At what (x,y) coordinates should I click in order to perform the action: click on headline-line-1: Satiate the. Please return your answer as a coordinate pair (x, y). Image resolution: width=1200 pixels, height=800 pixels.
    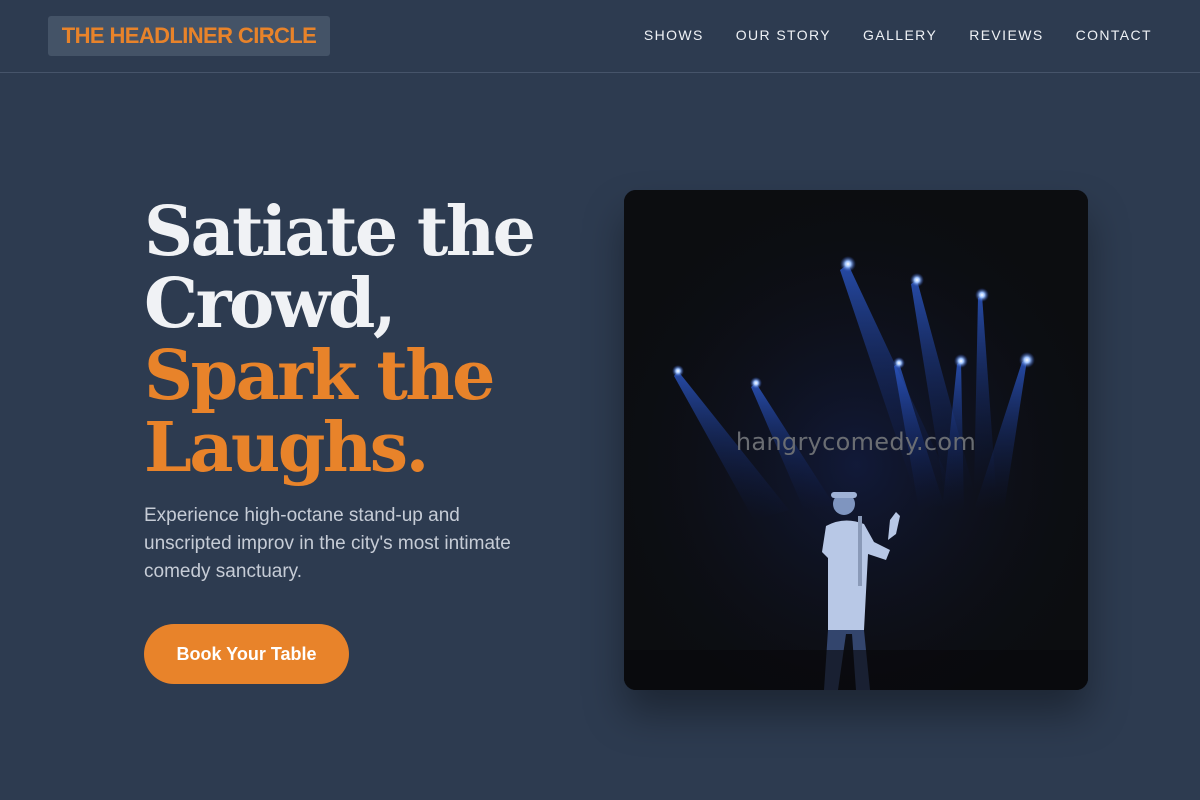
    Looking at the image, I should click on (340, 232).